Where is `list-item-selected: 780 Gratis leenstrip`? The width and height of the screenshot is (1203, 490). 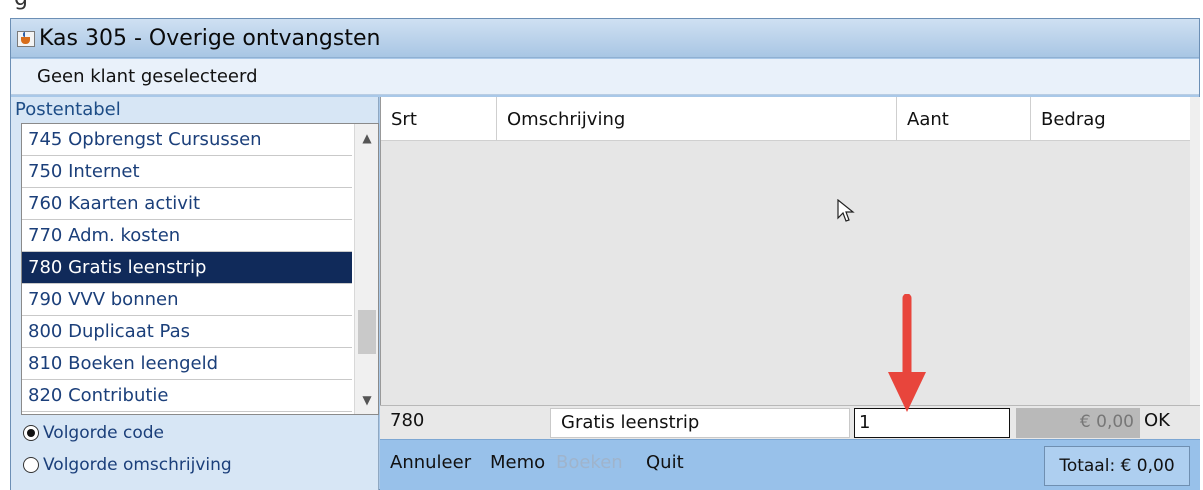 list-item-selected: 780 Gratis leenstrip is located at coordinates (187, 268).